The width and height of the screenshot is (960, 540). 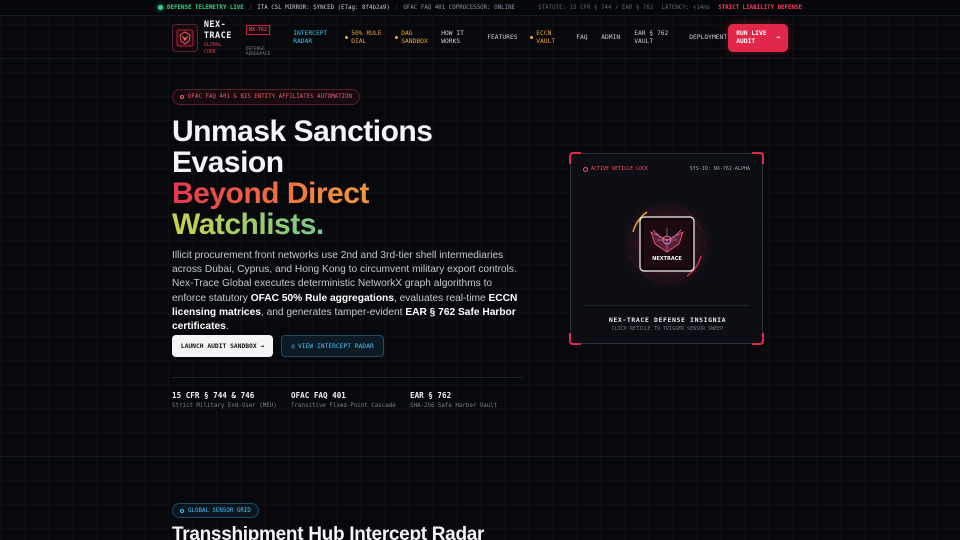 I want to click on section-title: Transshipment Hub Intercept Radar, so click(x=328, y=532).